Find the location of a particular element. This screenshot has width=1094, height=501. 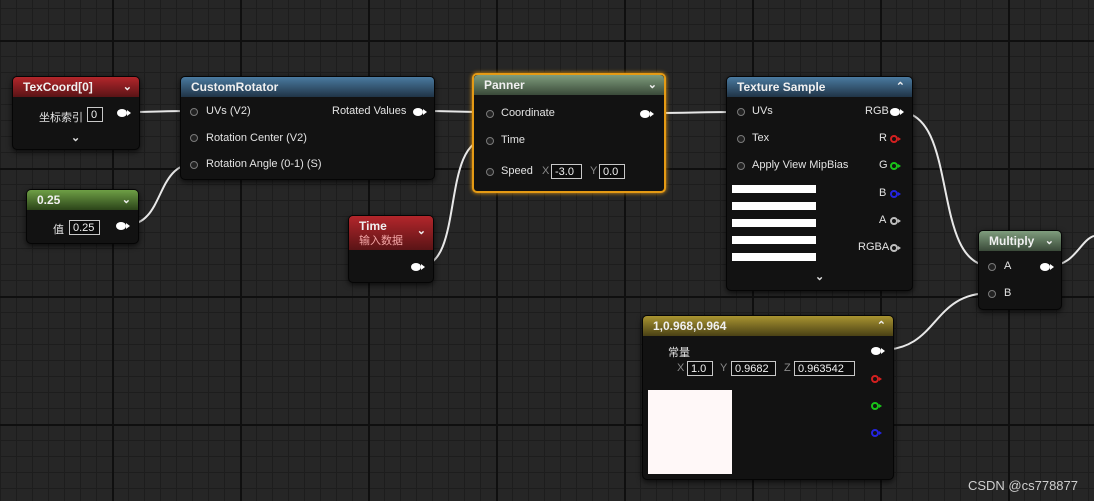

time-input-pin is located at coordinates (490, 141).